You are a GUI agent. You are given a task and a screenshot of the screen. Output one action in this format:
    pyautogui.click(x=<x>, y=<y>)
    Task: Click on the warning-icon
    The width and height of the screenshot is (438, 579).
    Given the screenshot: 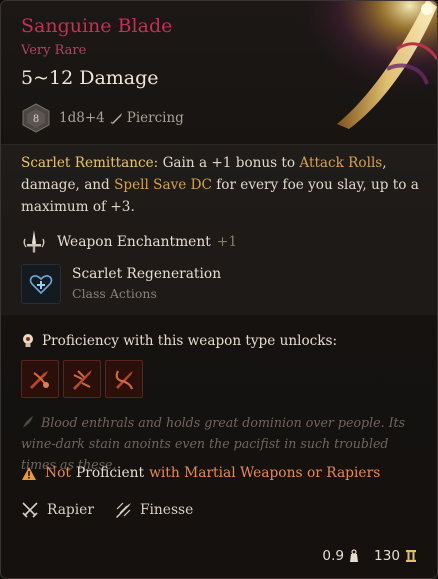 What is the action you would take?
    pyautogui.click(x=29, y=473)
    